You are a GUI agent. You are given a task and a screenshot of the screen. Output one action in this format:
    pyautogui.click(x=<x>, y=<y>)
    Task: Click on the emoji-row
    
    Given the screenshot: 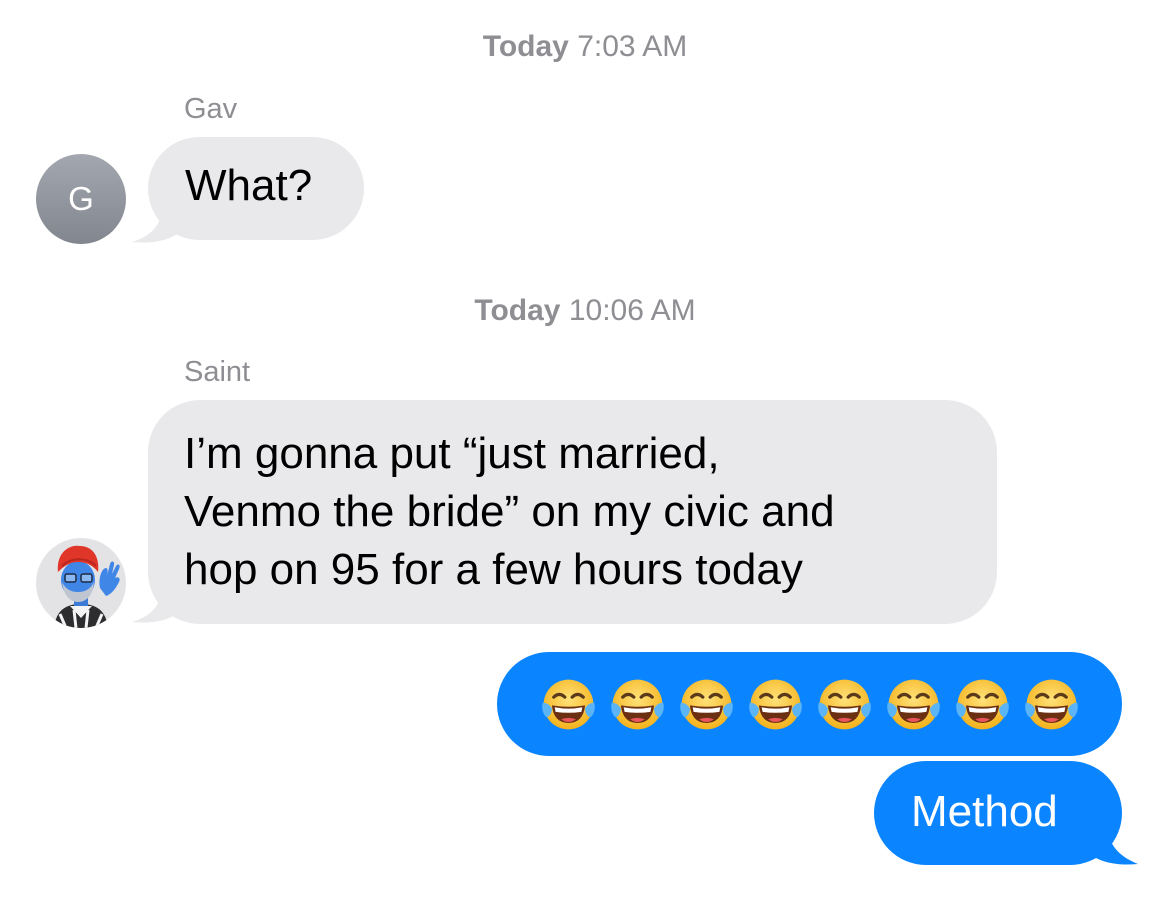 What is the action you would take?
    pyautogui.click(x=809, y=704)
    